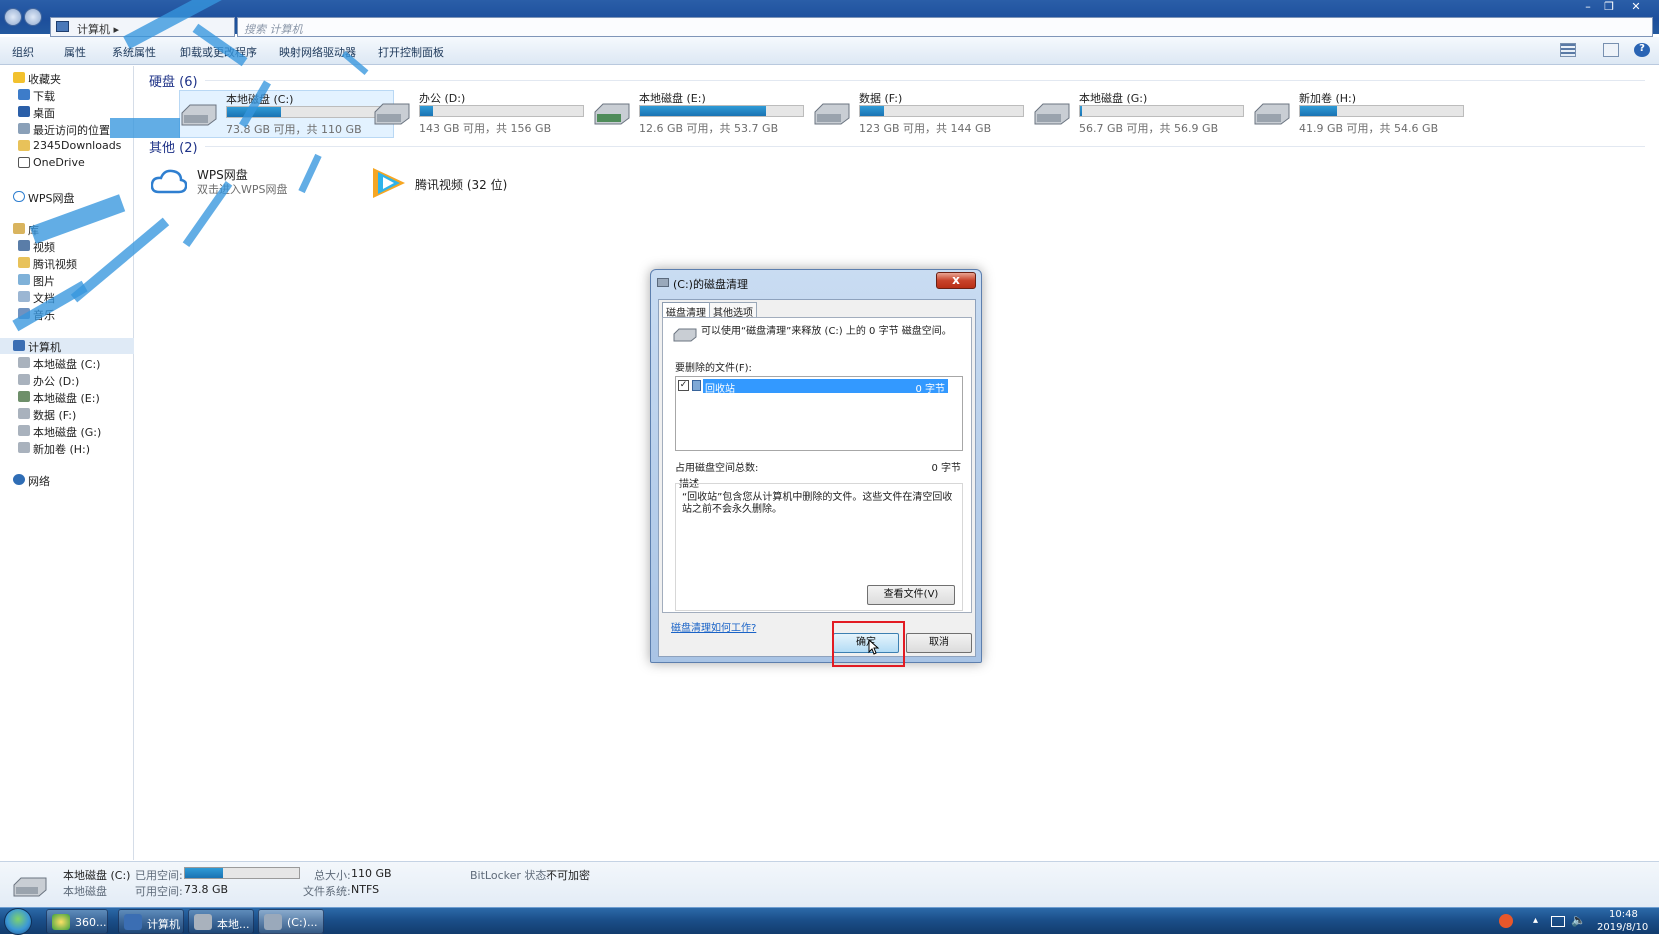 This screenshot has width=1659, height=935. I want to click on details-drive-name: 本地磁盘 (C:), so click(97, 875).